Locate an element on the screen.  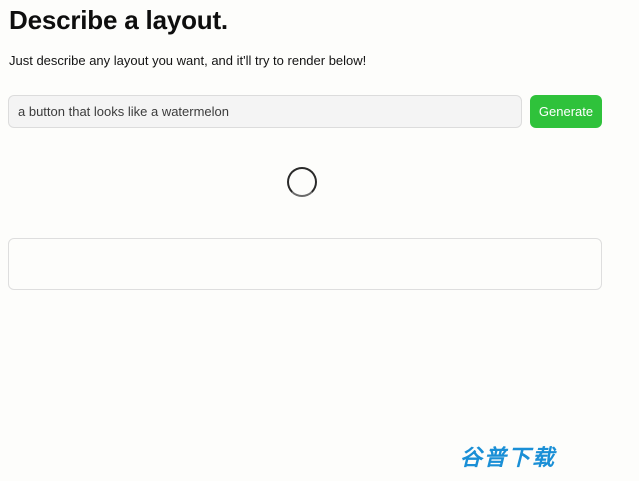
render-output-area is located at coordinates (305, 264).